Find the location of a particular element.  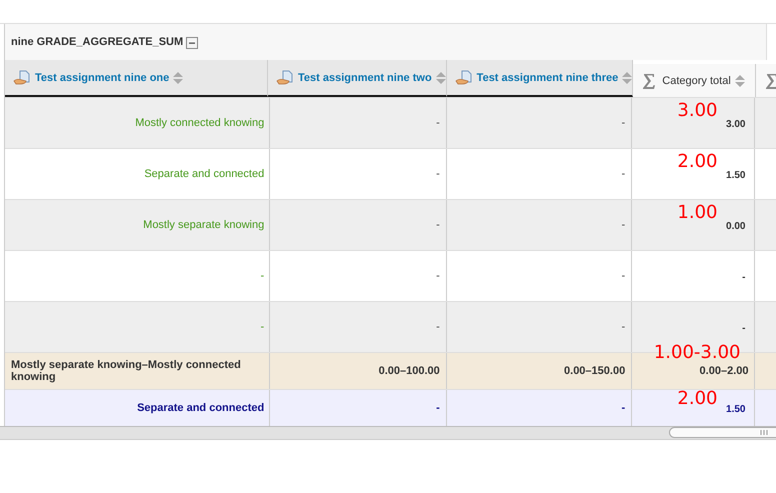

category-title: nine GRADE_AGGREGATE_SUM is located at coordinates (97, 42).